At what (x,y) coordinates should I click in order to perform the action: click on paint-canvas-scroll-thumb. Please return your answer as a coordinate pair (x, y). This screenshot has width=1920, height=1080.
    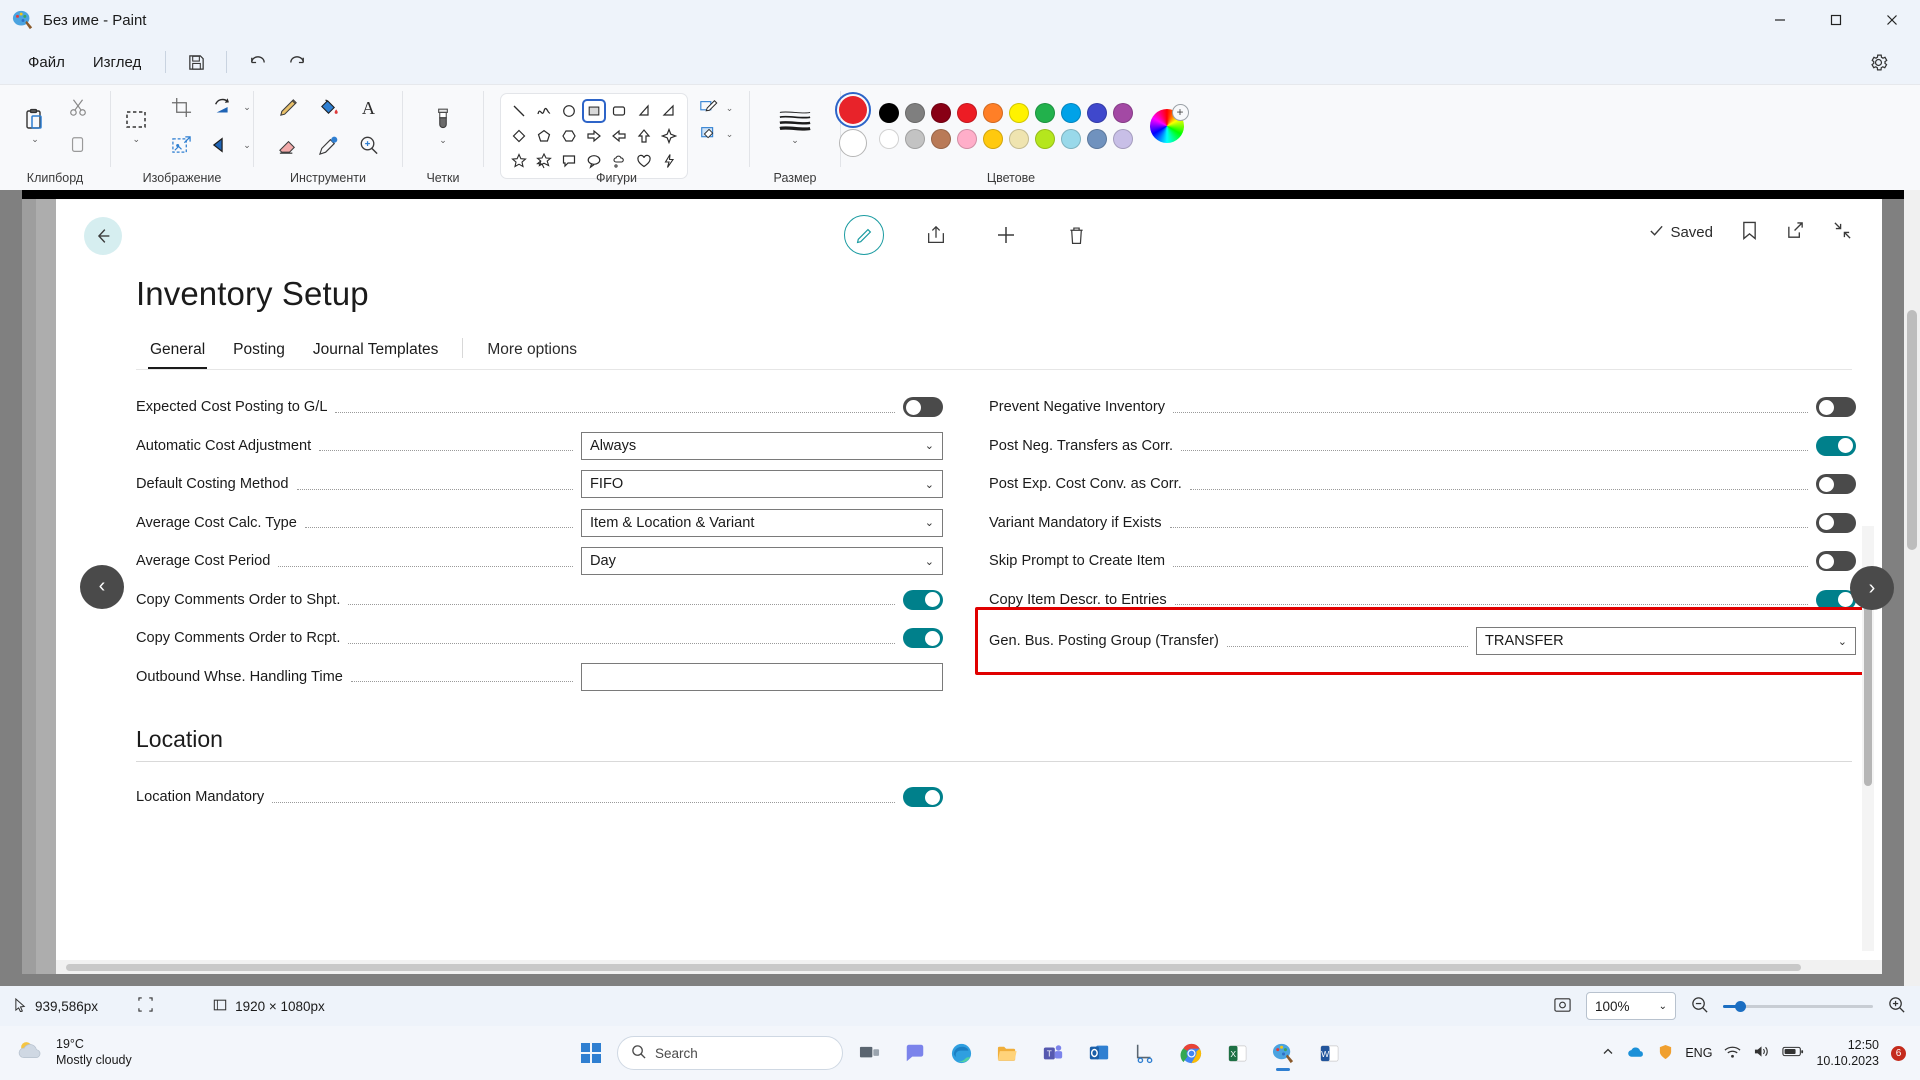
    Looking at the image, I should click on (1912, 430).